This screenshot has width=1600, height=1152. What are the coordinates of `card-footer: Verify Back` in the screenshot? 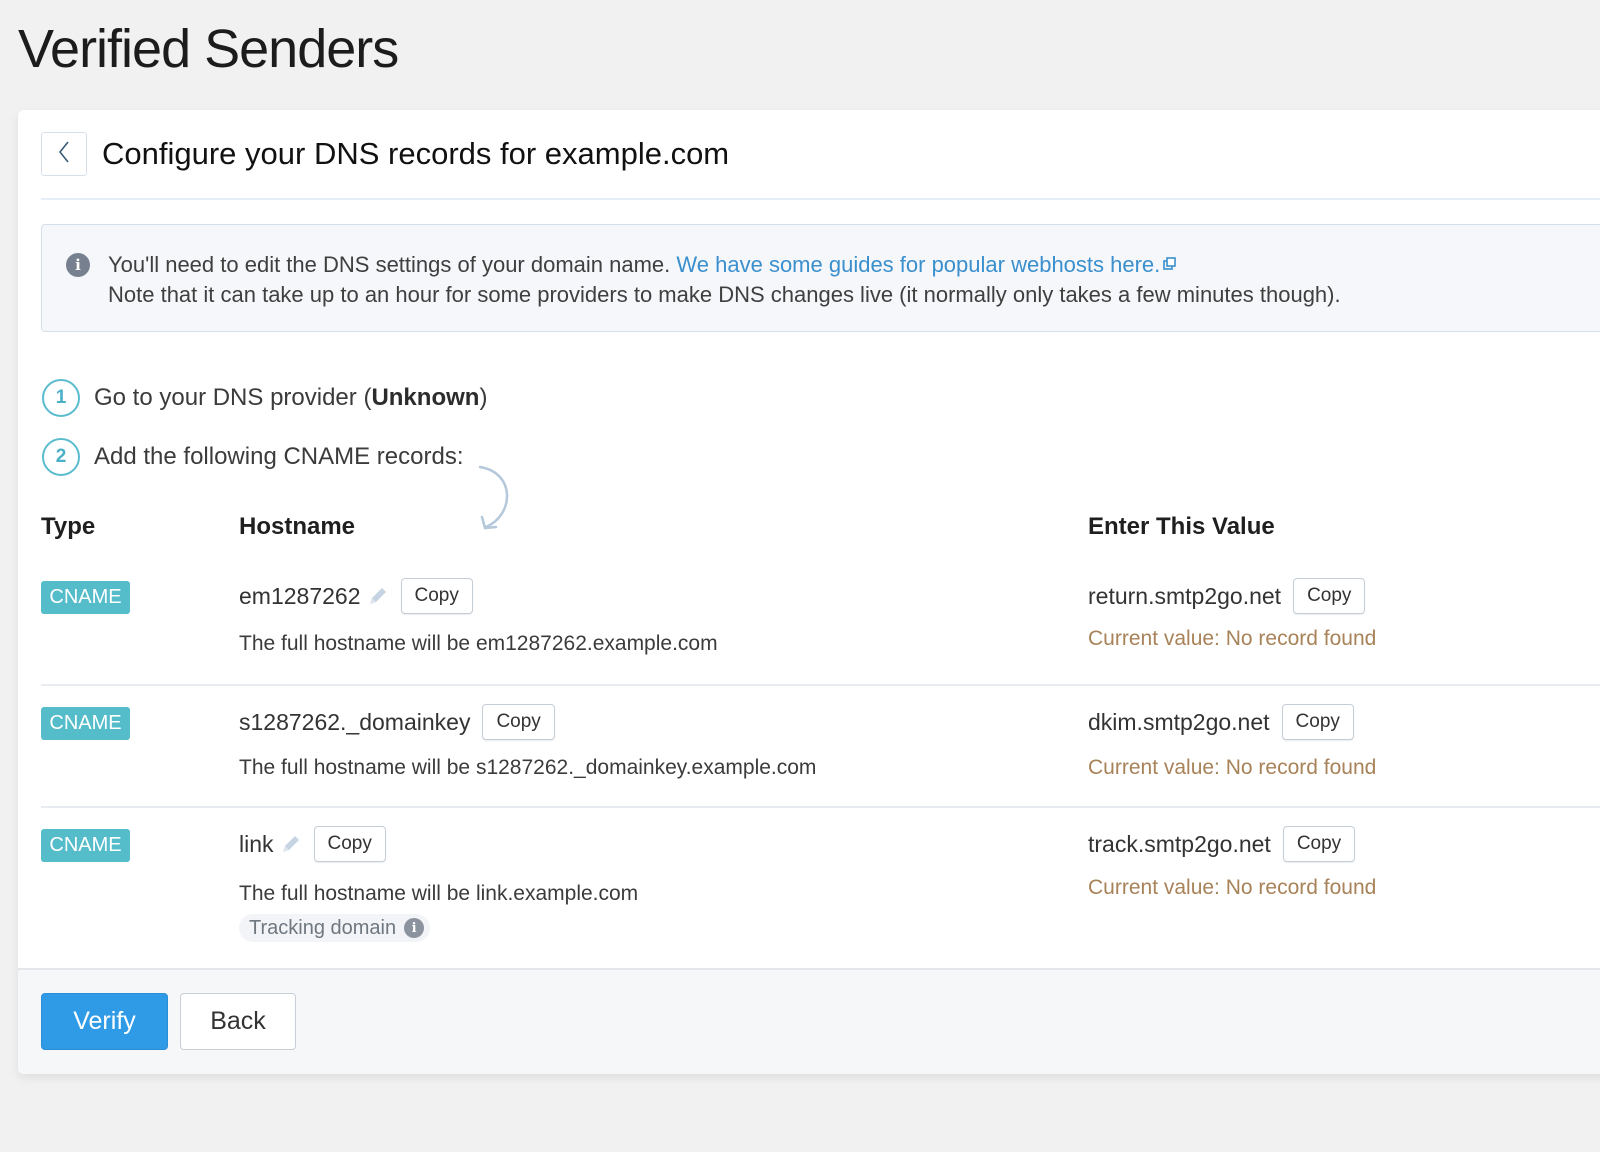 It's located at (809, 1021).